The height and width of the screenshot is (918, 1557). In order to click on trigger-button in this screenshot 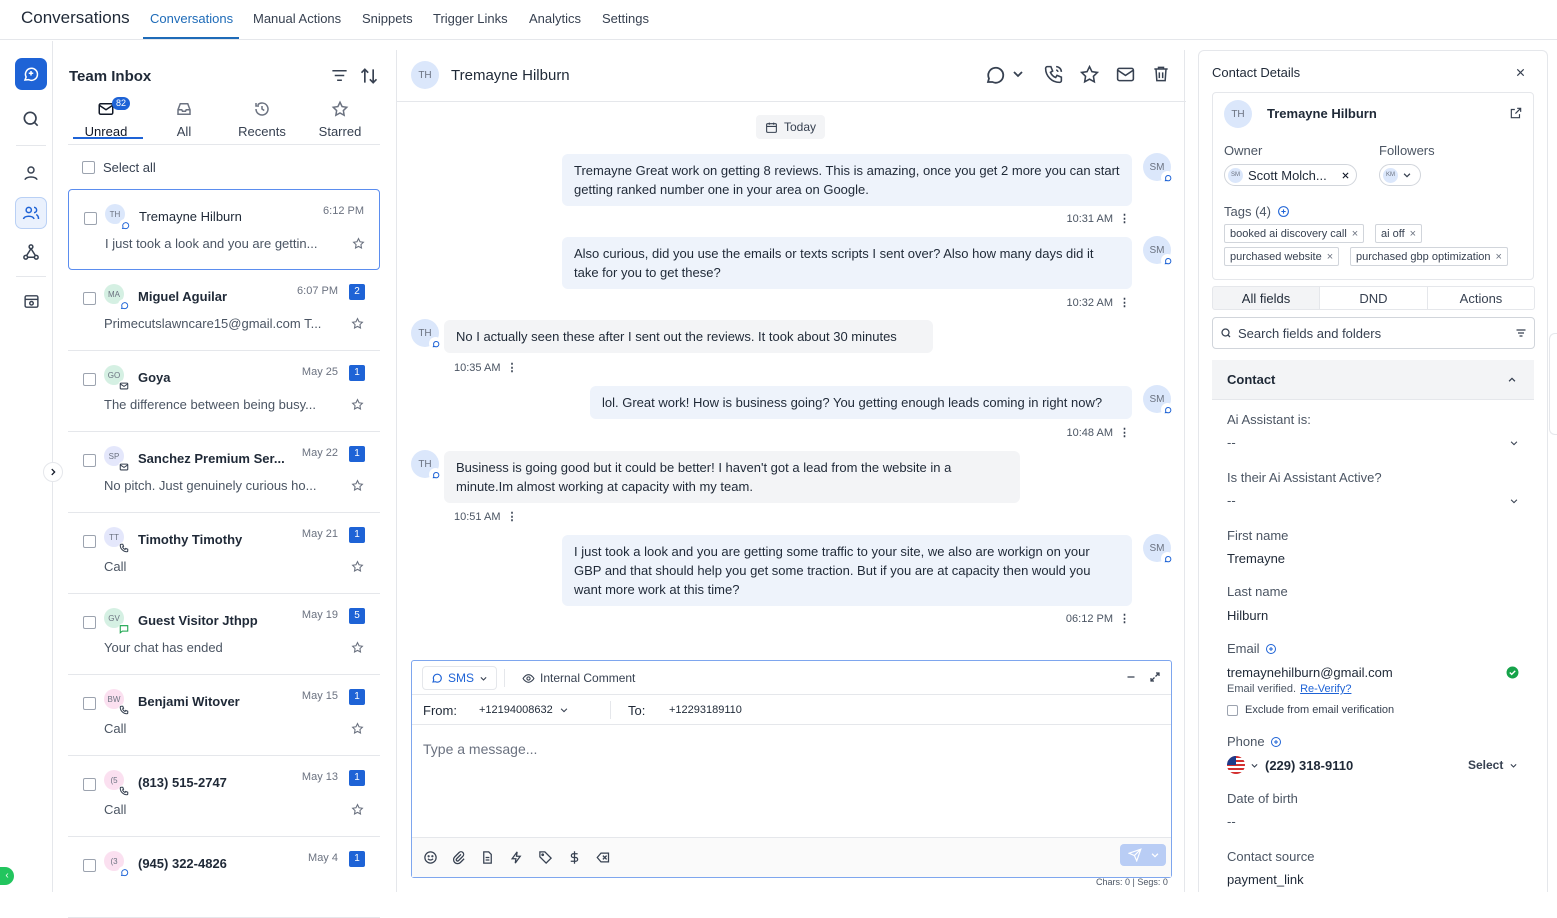, I will do `click(516, 859)`.